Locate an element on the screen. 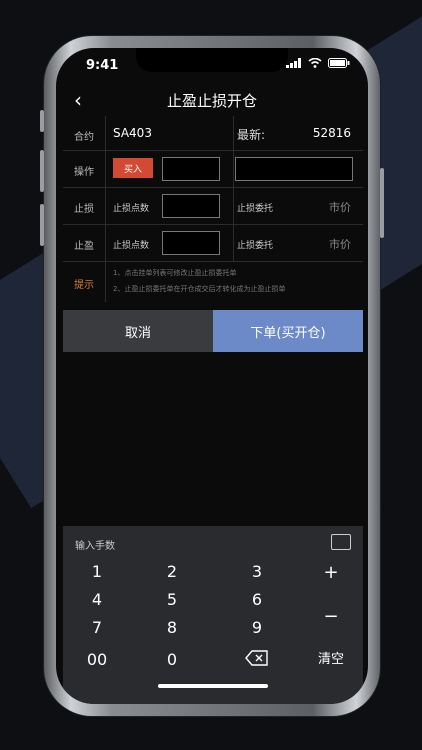 Image resolution: width=422 pixels, height=750 pixels. key-00: 00 is located at coordinates (97, 659).